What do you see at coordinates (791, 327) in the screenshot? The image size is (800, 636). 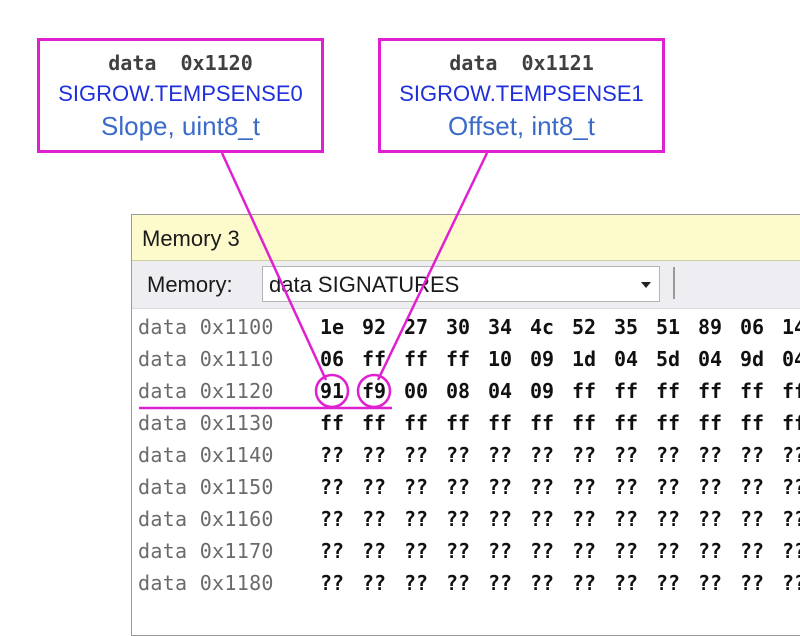 I see `memory-byte: 14` at bounding box center [791, 327].